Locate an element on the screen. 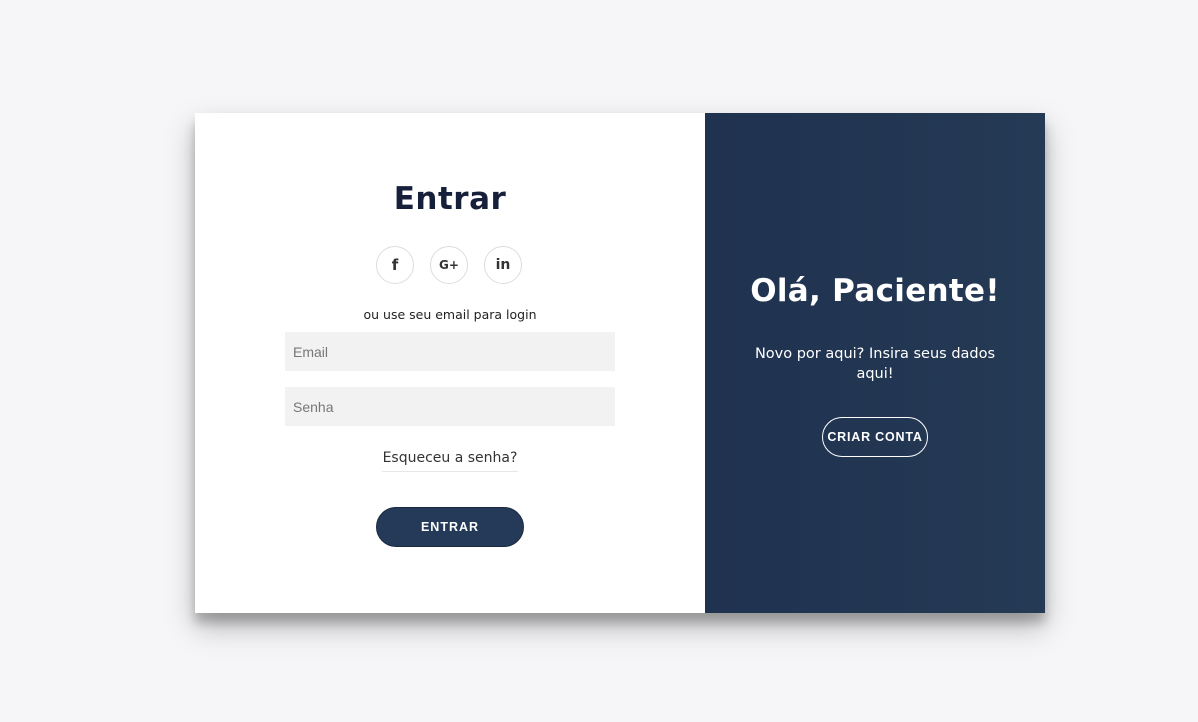  linkedin-login-button: in is located at coordinates (503, 265).